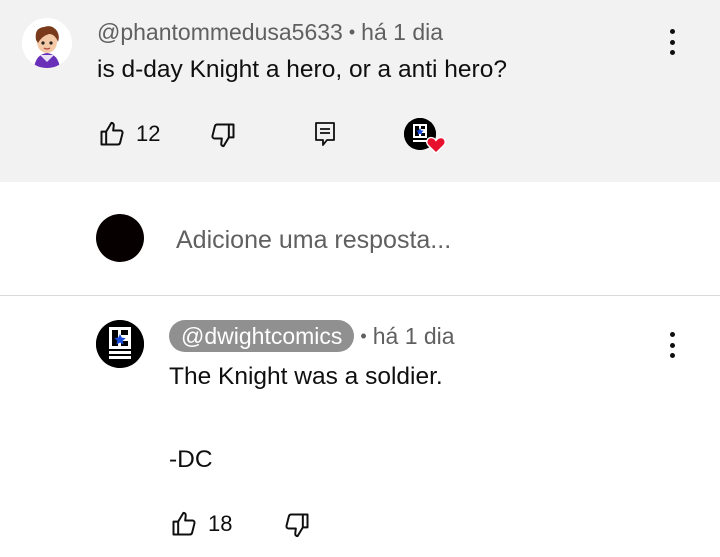  Describe the element at coordinates (262, 336) in the screenshot. I see `channel-name-chip: @dwightcomics` at that location.